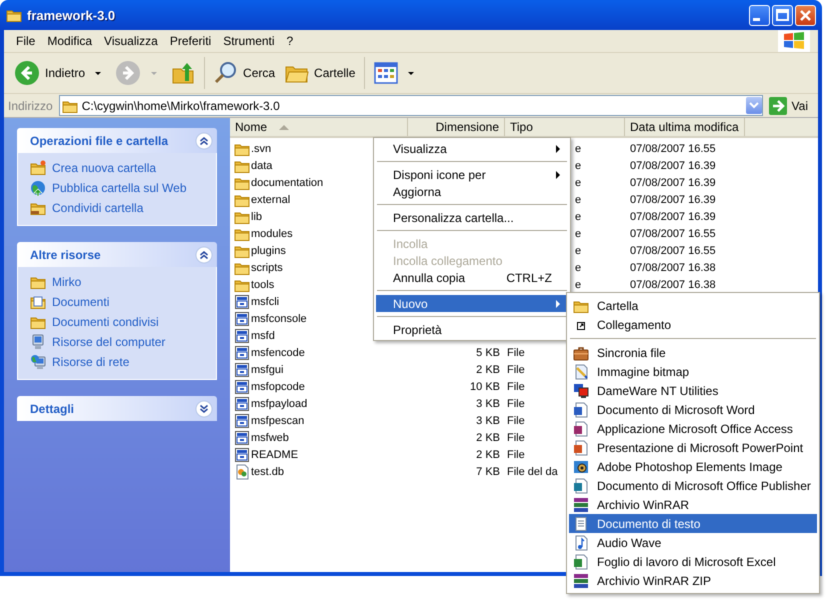  Describe the element at coordinates (191, 41) in the screenshot. I see `menu-item: Preferiti` at that location.